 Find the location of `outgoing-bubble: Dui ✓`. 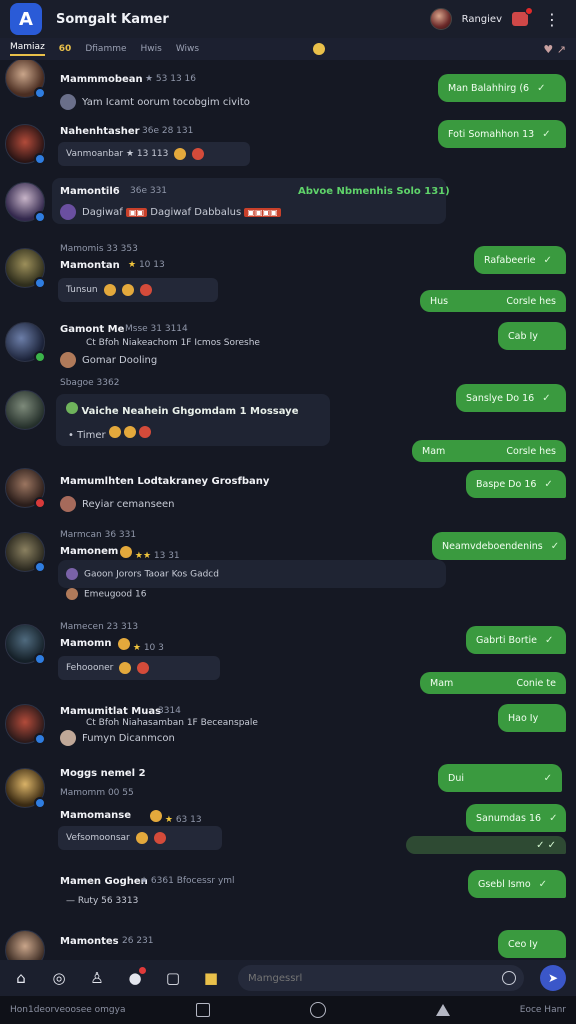

outgoing-bubble: Dui ✓ is located at coordinates (500, 778).